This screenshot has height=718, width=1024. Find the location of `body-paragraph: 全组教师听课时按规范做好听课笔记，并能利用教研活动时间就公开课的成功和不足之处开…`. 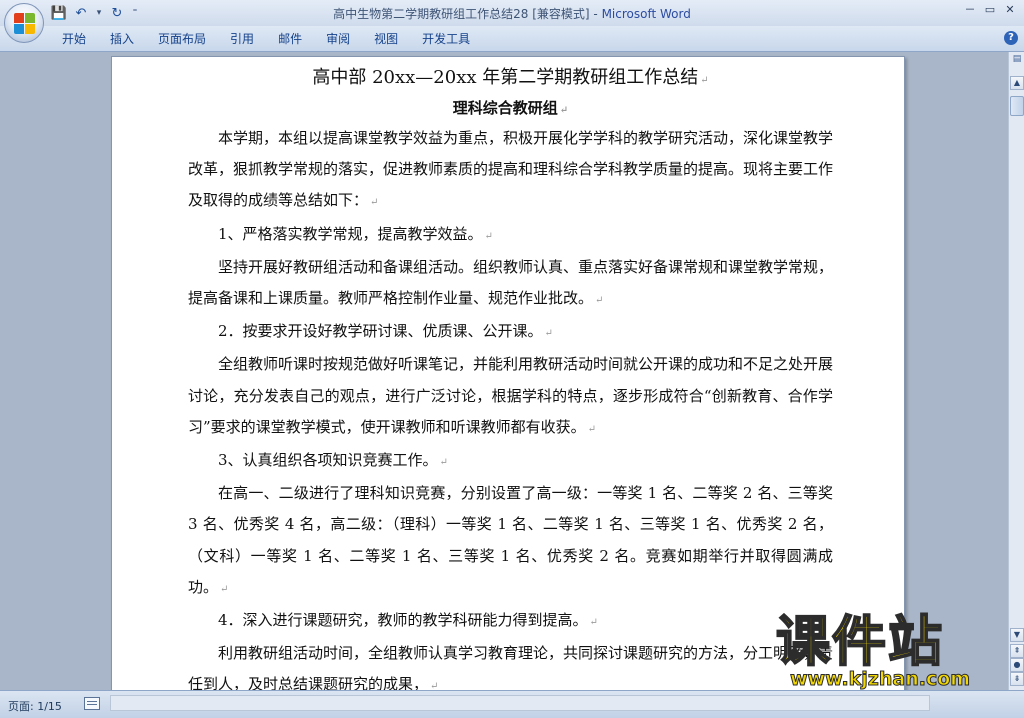

body-paragraph: 全组教师听课时按规范做好听课笔记，并能利用教研活动时间就公开课的成功和不足之处开… is located at coordinates (511, 395).